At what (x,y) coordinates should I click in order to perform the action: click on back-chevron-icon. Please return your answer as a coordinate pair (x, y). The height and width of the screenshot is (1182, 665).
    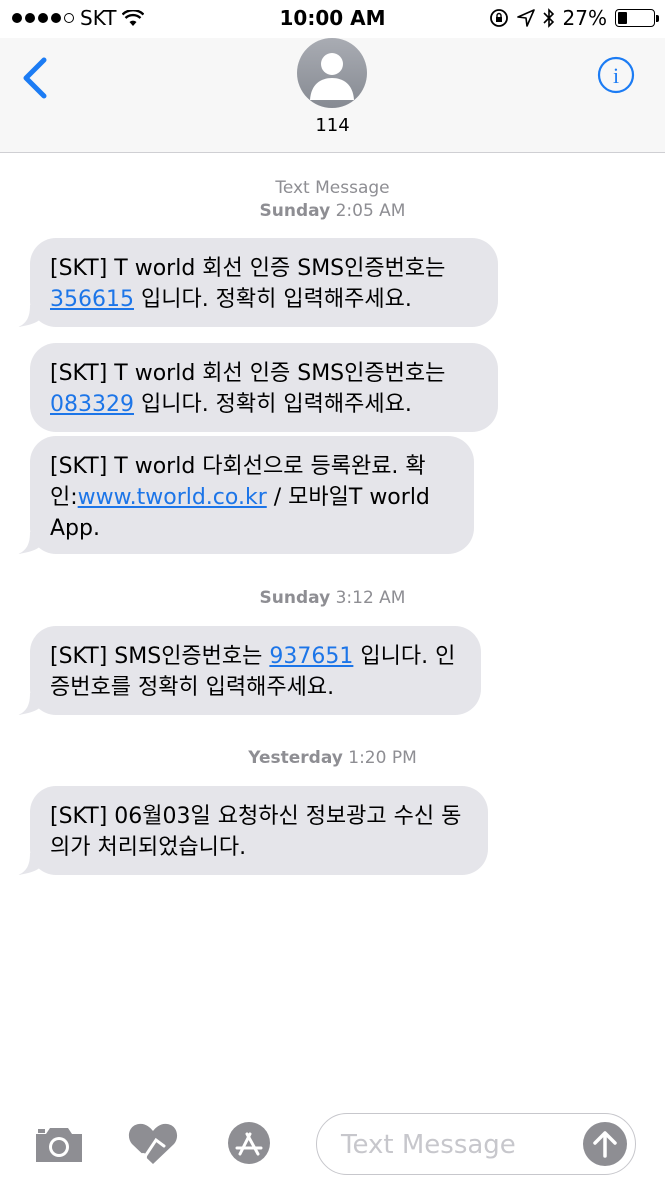
    Looking at the image, I should click on (35, 78).